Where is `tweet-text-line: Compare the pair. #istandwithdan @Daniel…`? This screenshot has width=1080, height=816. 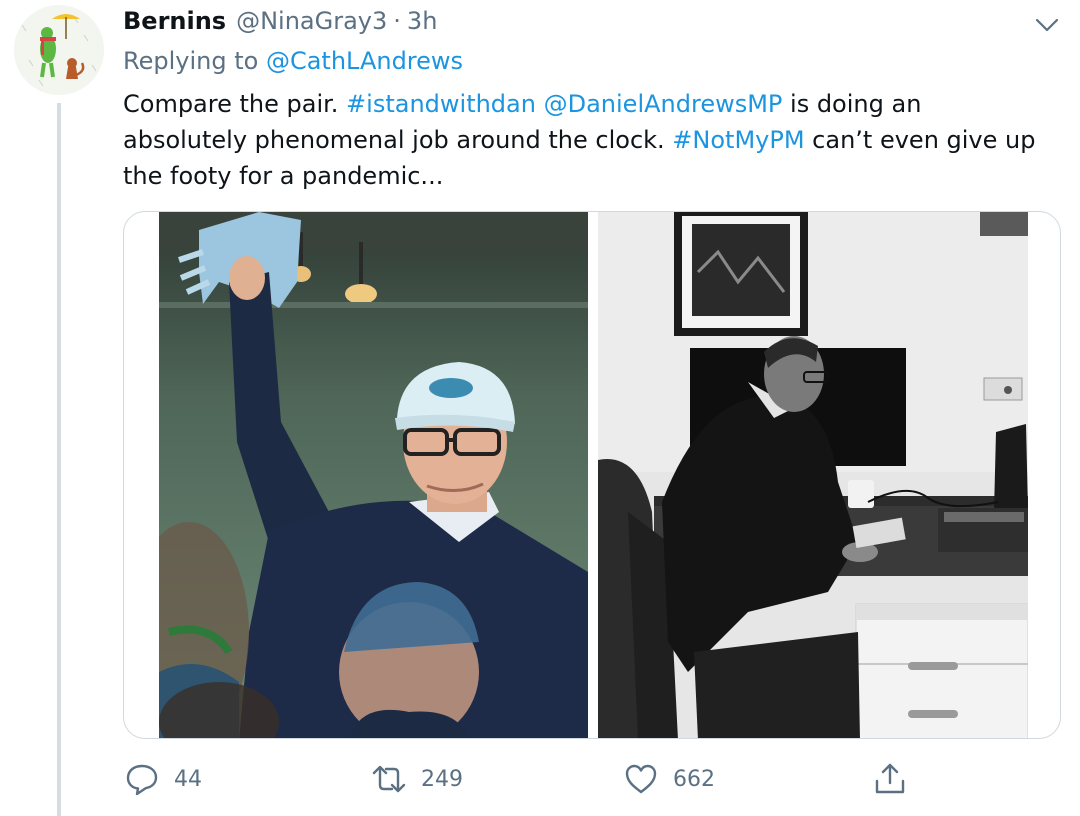
tweet-text-line: Compare the pair. #istandwithdan @Daniel… is located at coordinates (593, 104).